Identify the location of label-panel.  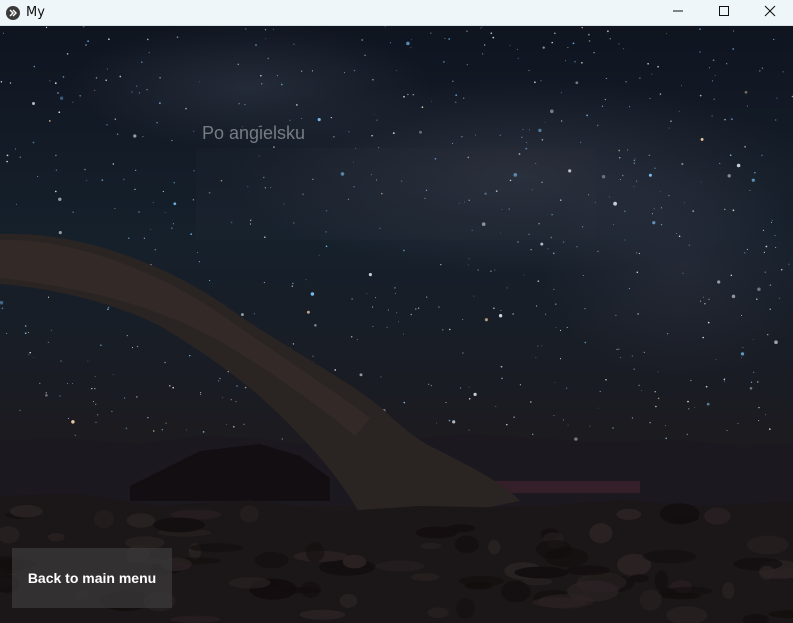
(396, 194).